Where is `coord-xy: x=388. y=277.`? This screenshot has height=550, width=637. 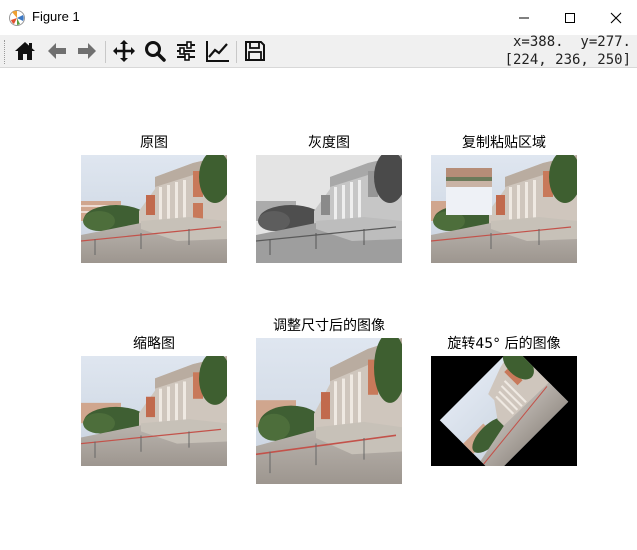 coord-xy: x=388. y=277. is located at coordinates (571, 42).